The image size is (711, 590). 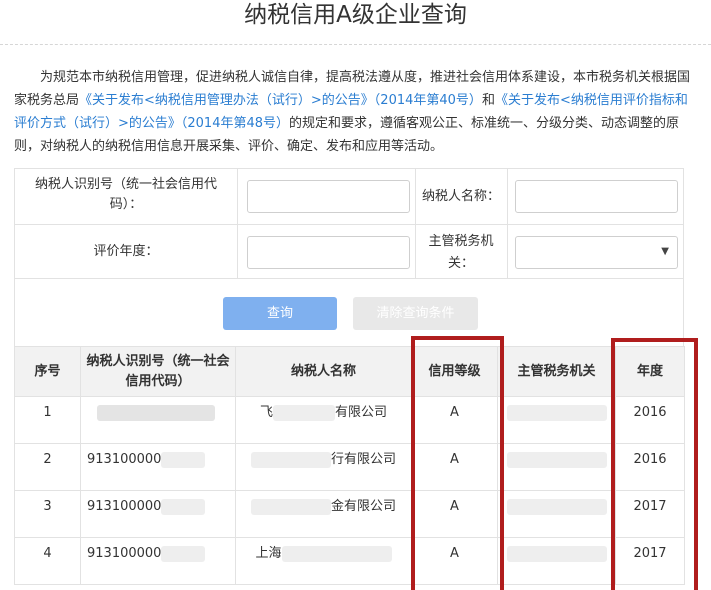 What do you see at coordinates (158, 371) in the screenshot?
I see `header-taxpayer-id: 纳税人识别号（统一社会信用代码）` at bounding box center [158, 371].